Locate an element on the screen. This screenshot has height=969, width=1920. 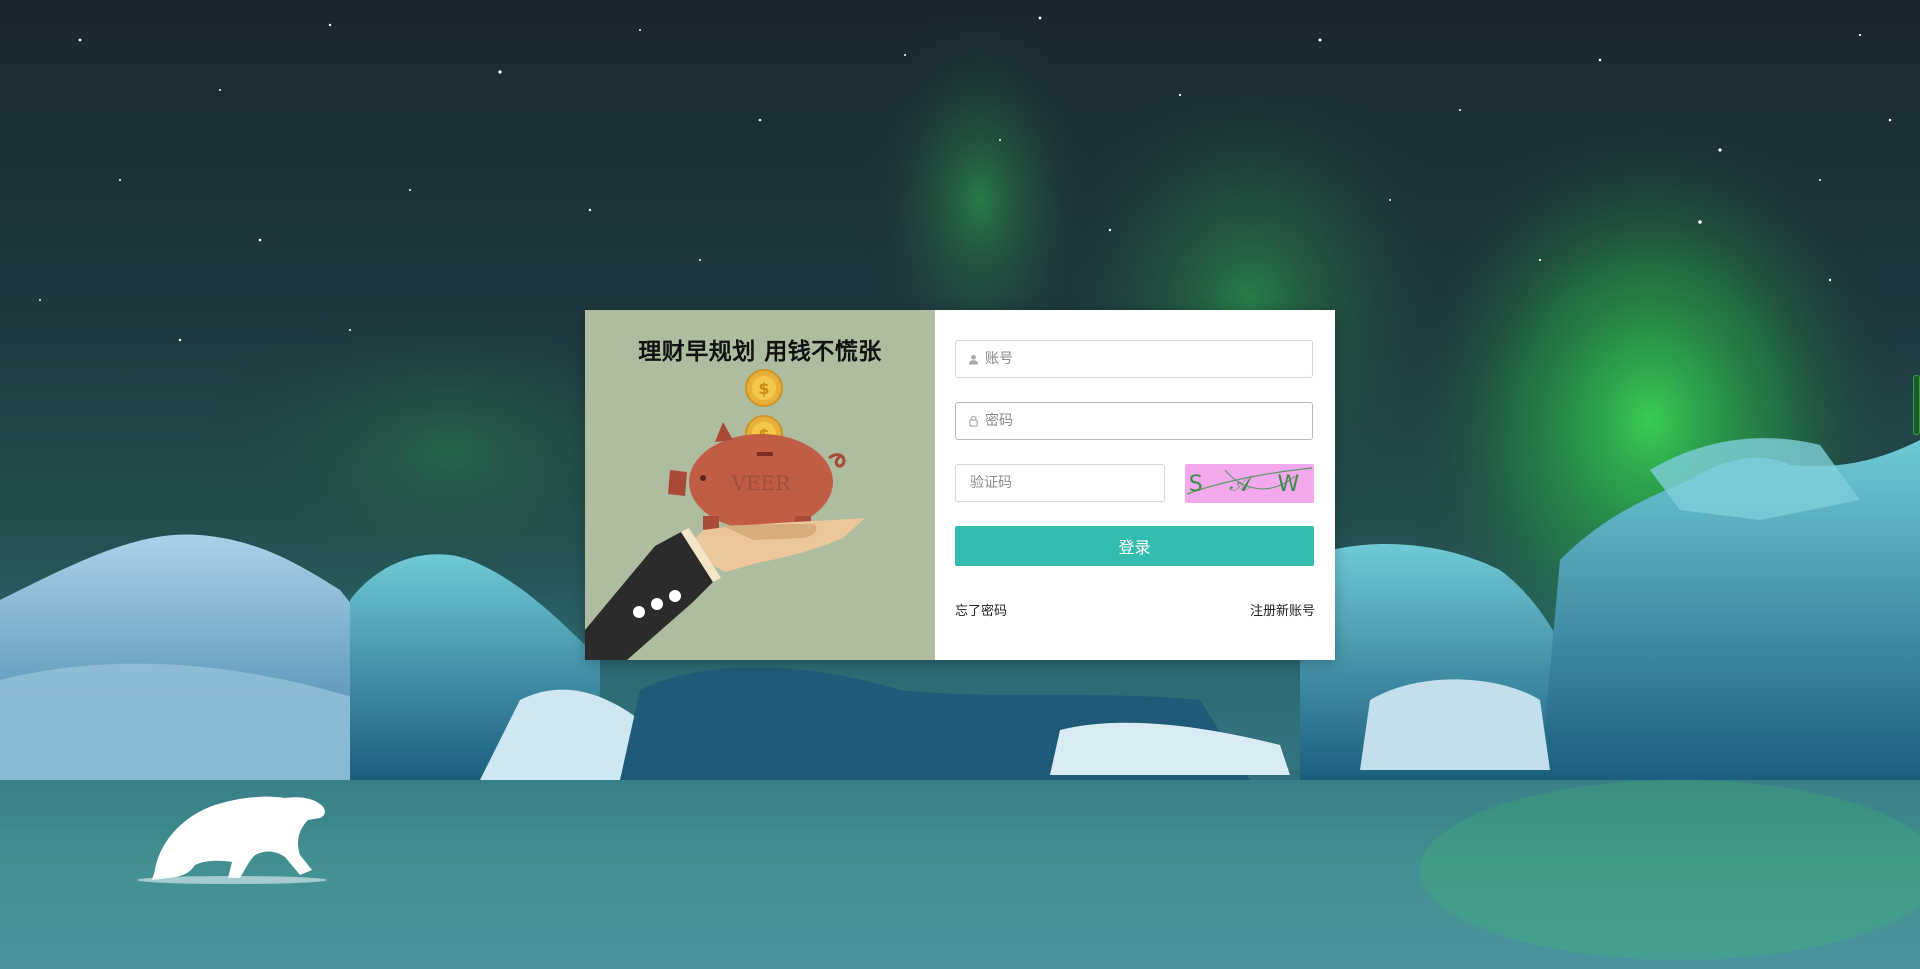
account-input is located at coordinates (1135, 359).